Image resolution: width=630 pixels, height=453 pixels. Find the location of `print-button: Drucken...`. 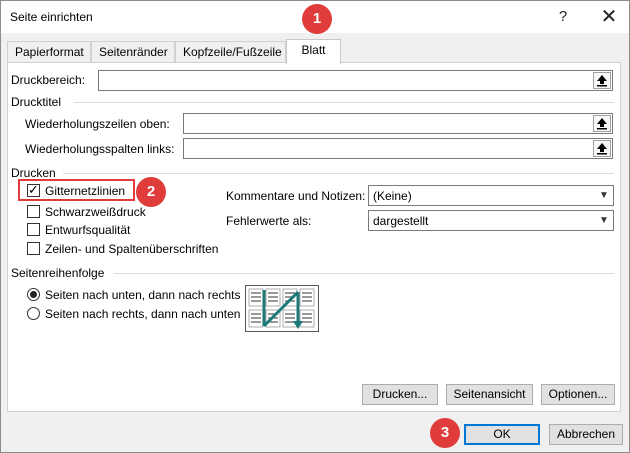

print-button: Drucken... is located at coordinates (400, 394).